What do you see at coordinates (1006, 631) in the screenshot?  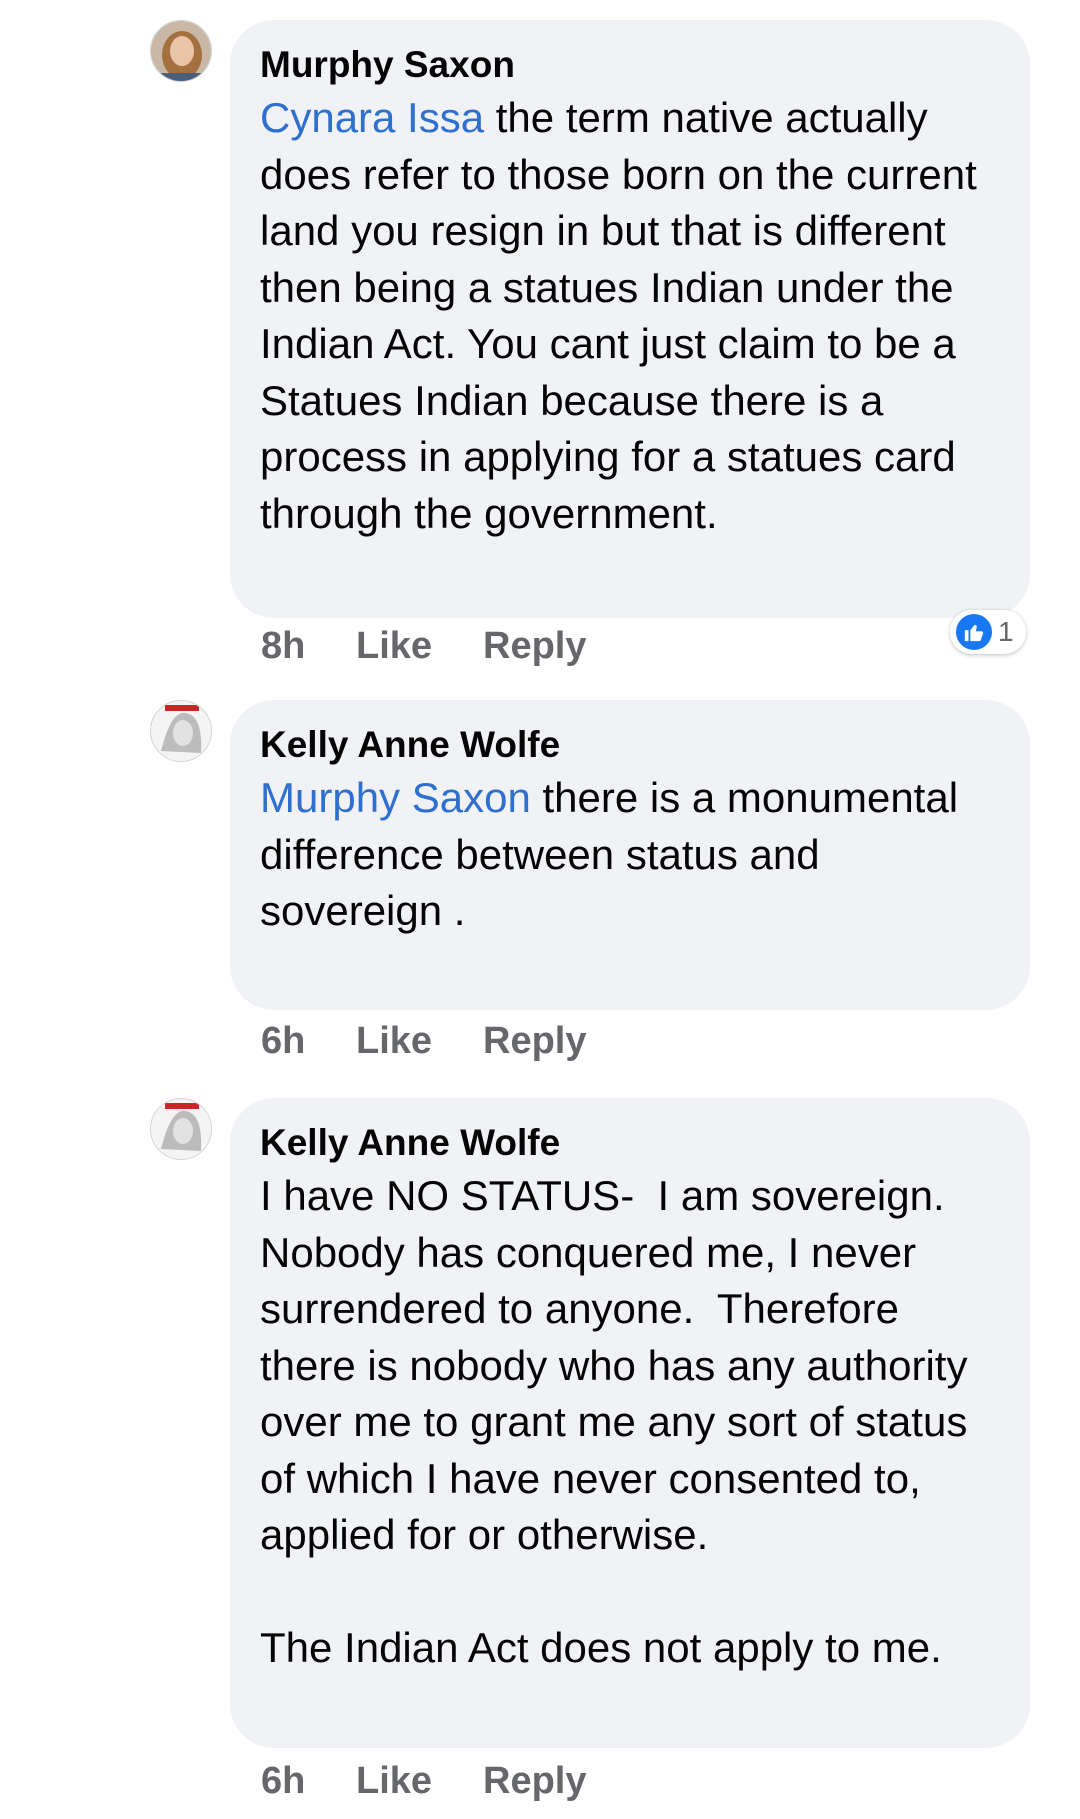 I see `reaction-count: 1` at bounding box center [1006, 631].